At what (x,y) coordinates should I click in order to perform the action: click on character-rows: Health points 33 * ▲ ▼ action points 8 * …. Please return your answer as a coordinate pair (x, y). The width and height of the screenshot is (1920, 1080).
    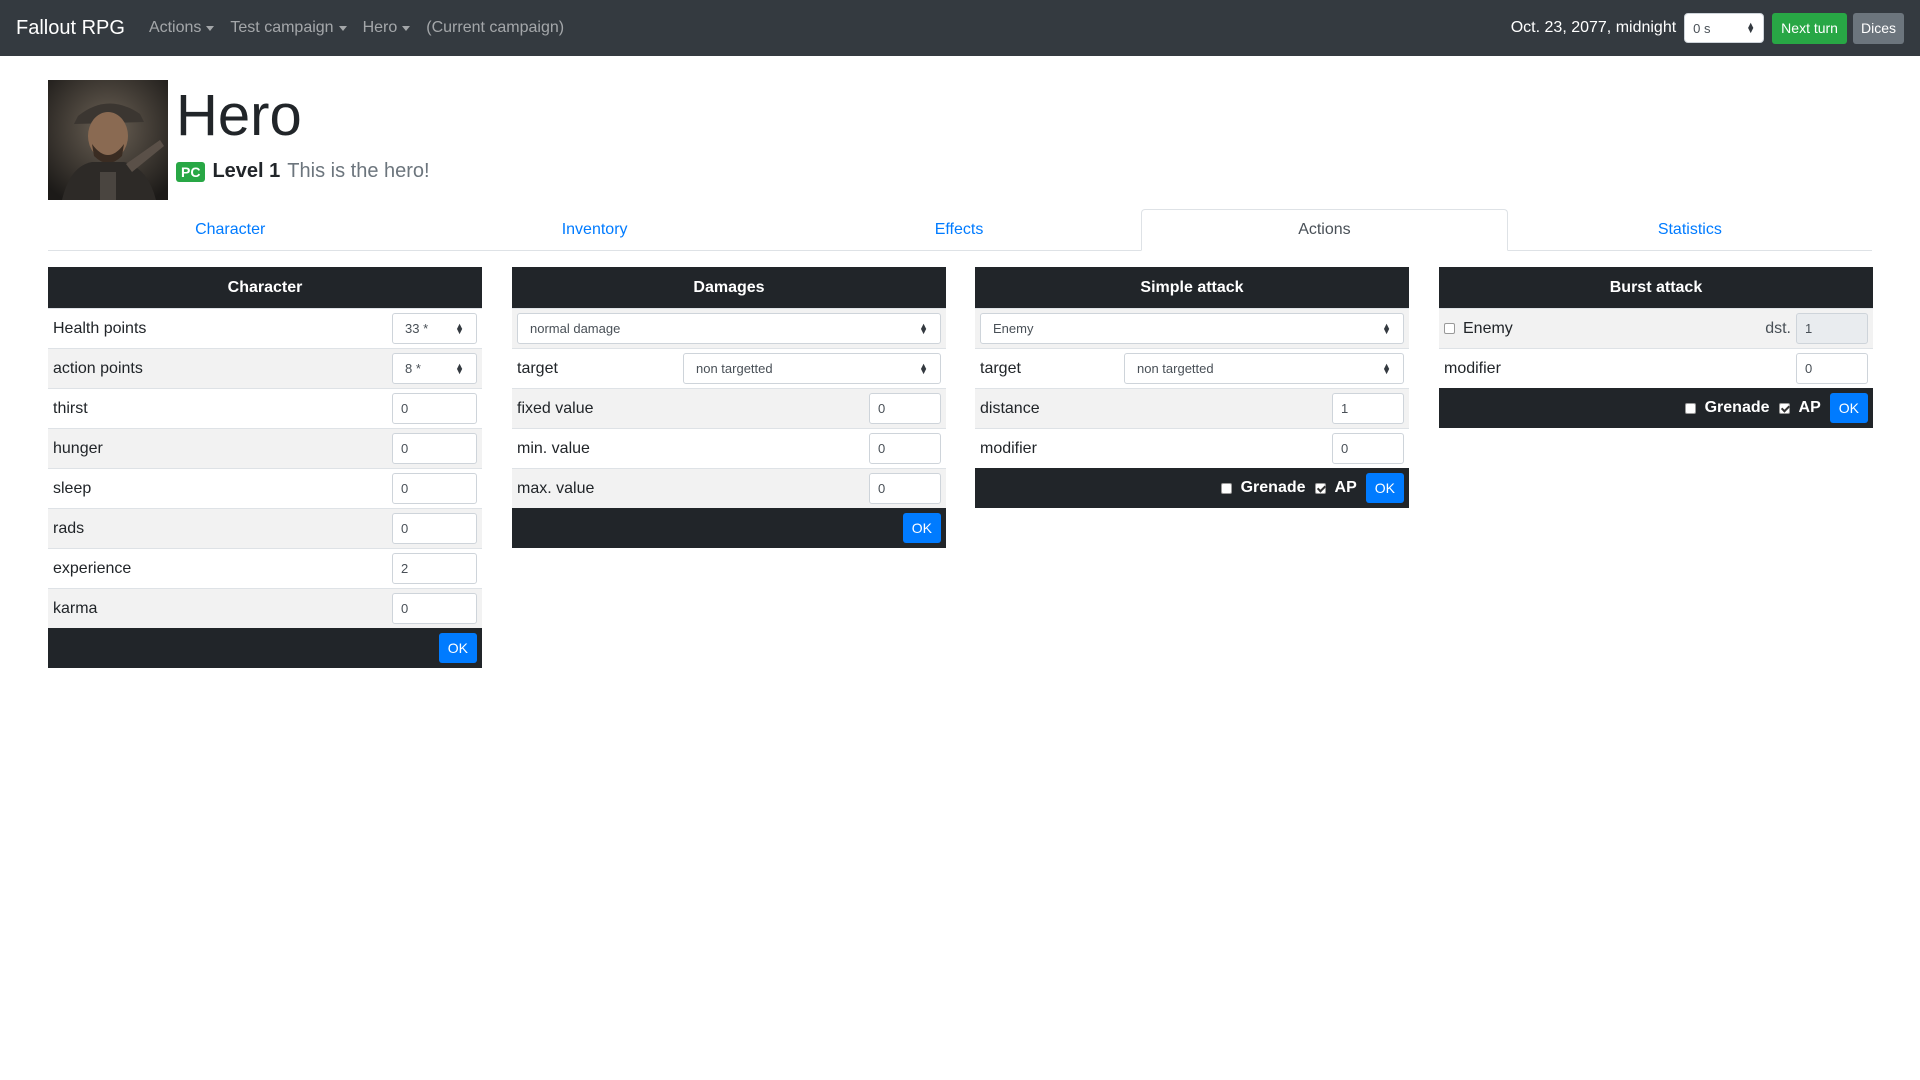
    Looking at the image, I should click on (265, 468).